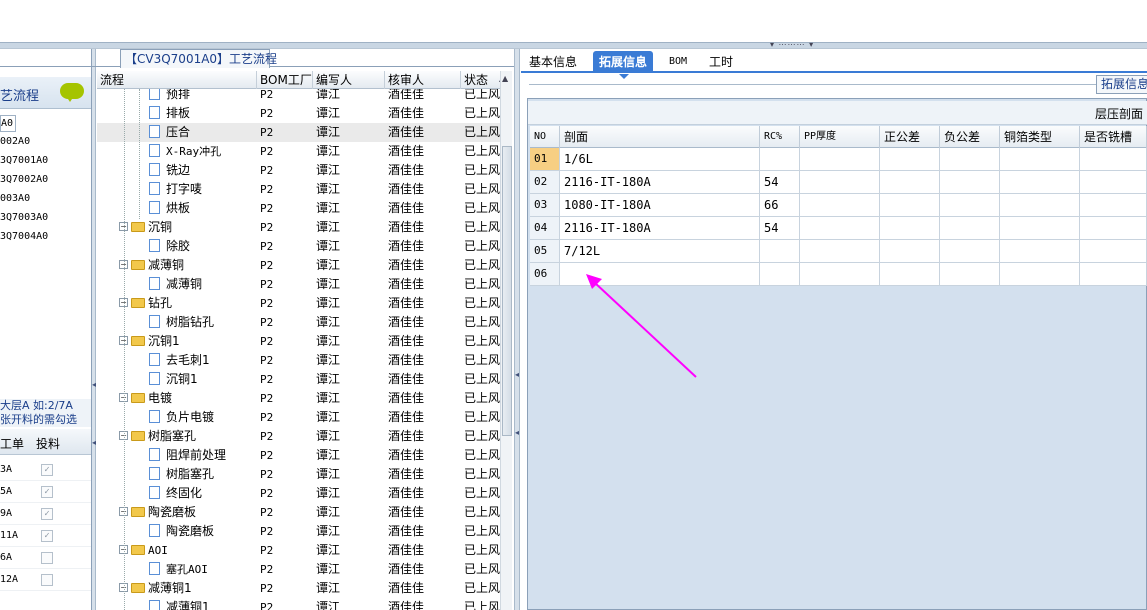  What do you see at coordinates (792, 45) in the screenshot?
I see `splitter-grip-icon: ▾ ⋯⋯⋯ ▾` at bounding box center [792, 45].